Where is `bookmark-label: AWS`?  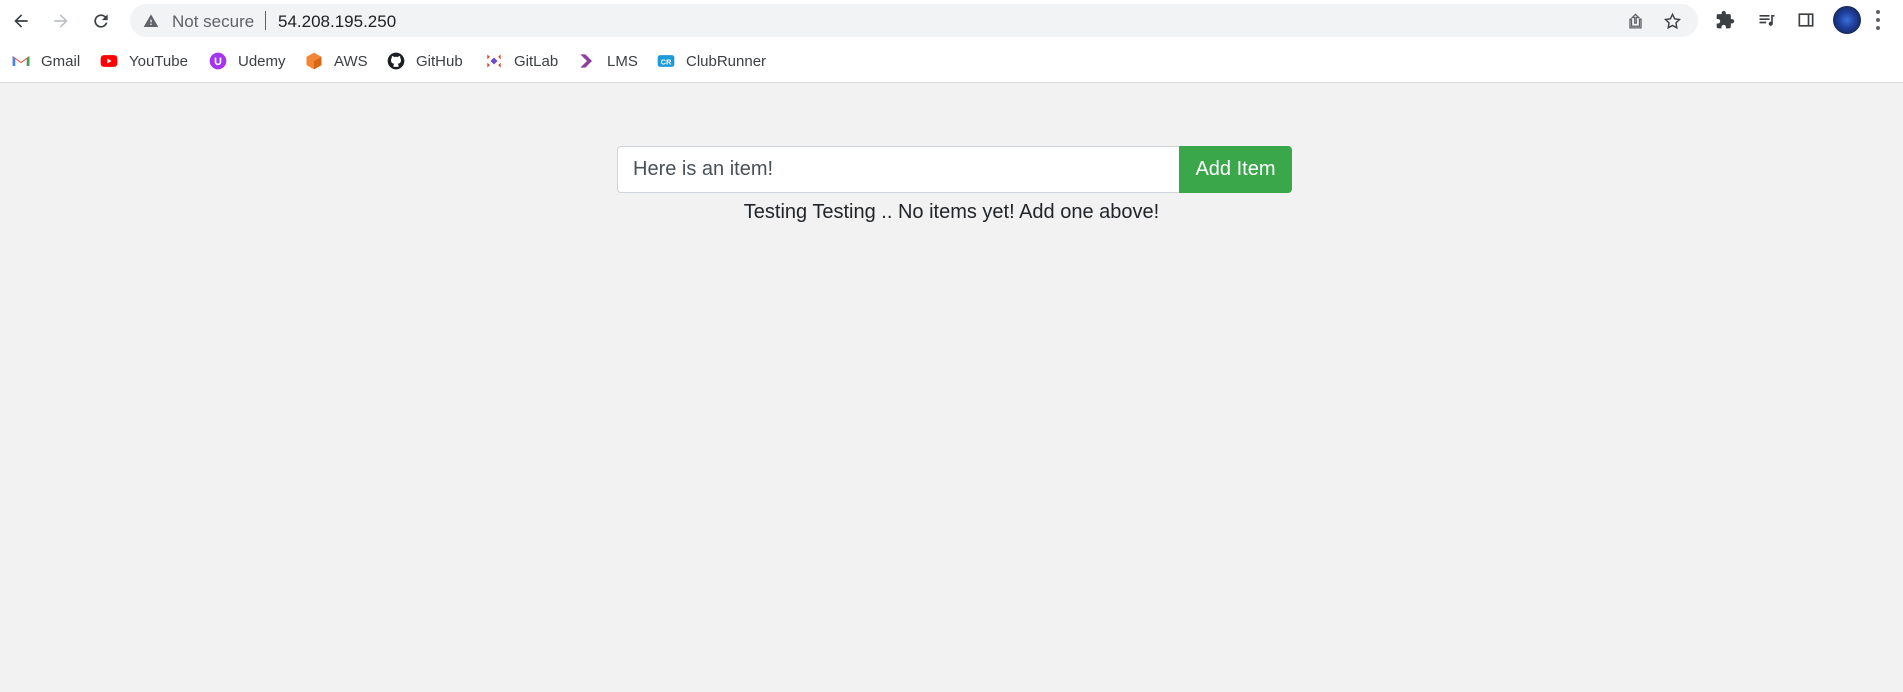
bookmark-label: AWS is located at coordinates (351, 61).